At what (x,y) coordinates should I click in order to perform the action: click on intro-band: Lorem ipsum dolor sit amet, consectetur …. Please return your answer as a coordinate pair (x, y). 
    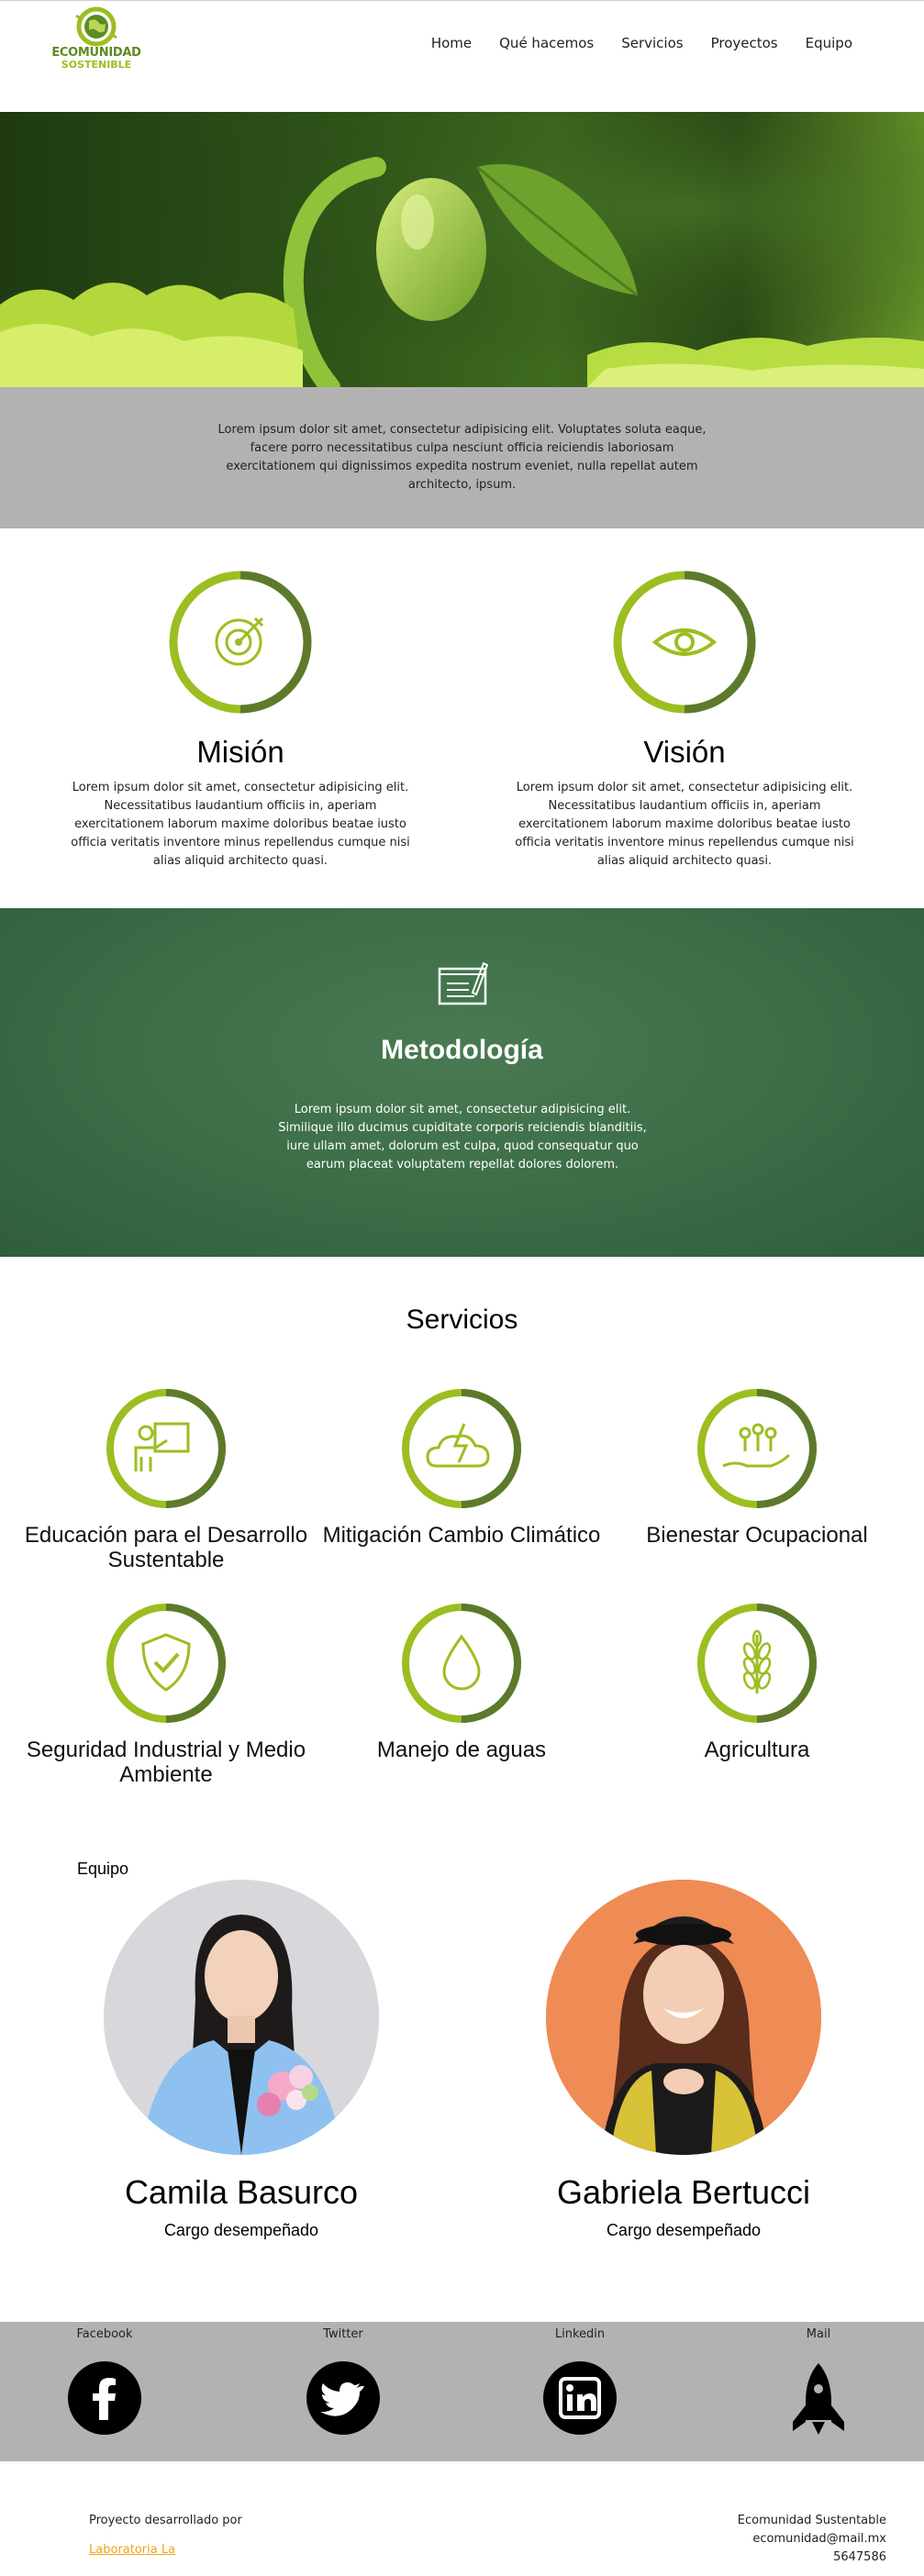
    Looking at the image, I should click on (462, 457).